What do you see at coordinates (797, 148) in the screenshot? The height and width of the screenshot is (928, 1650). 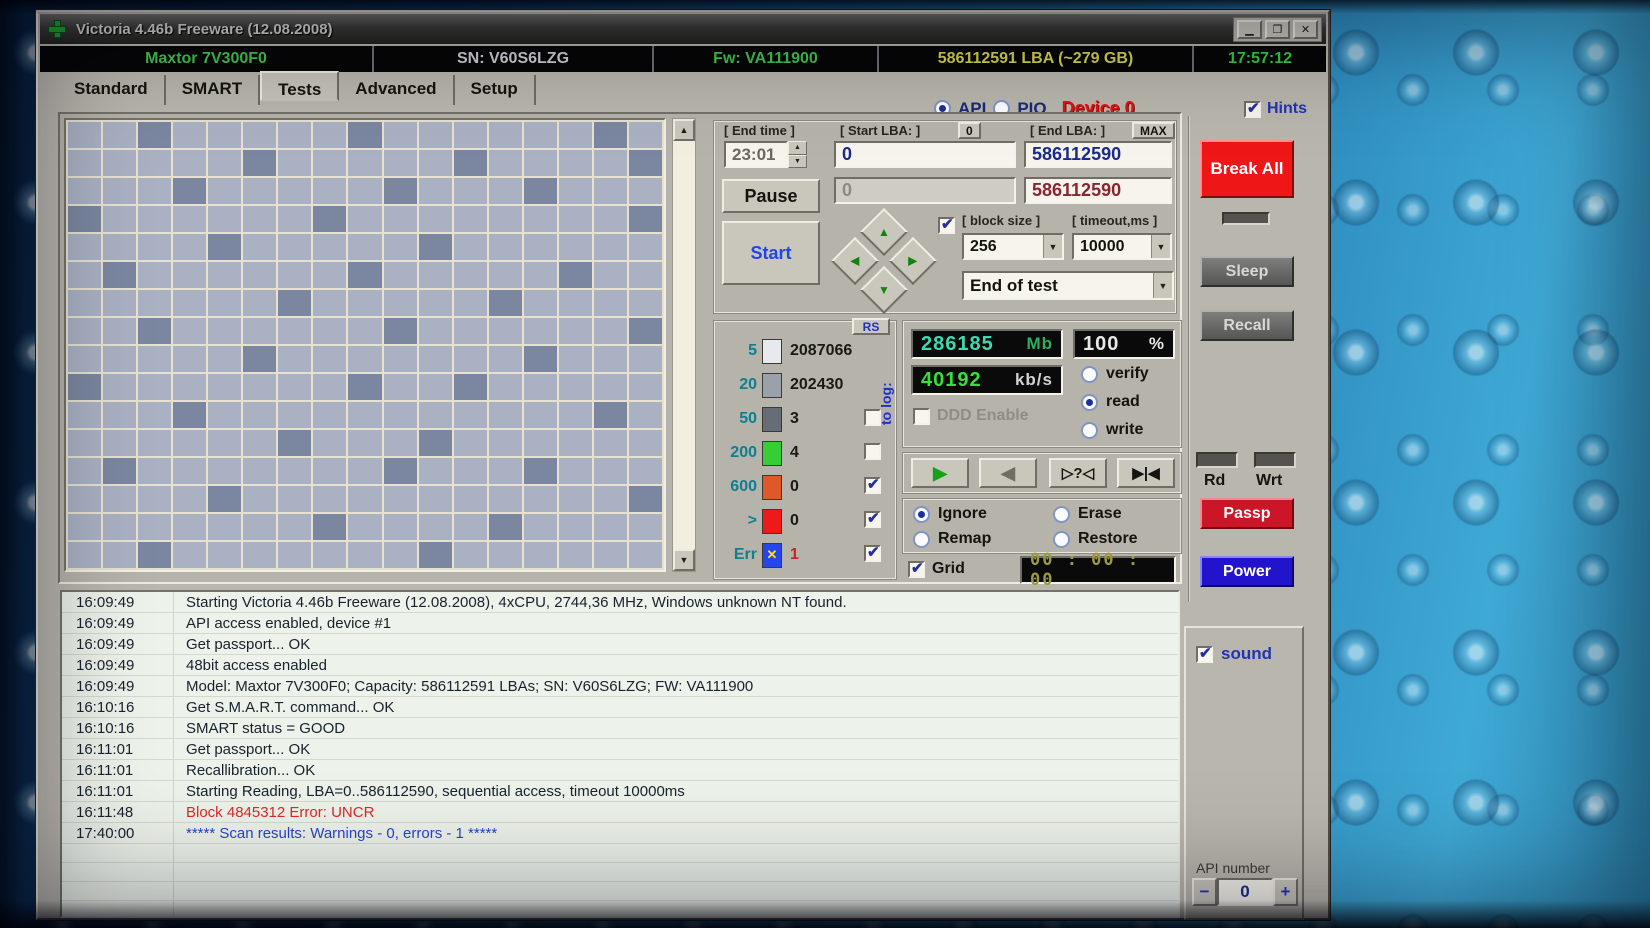 I see `end-time-up-button: ▲` at bounding box center [797, 148].